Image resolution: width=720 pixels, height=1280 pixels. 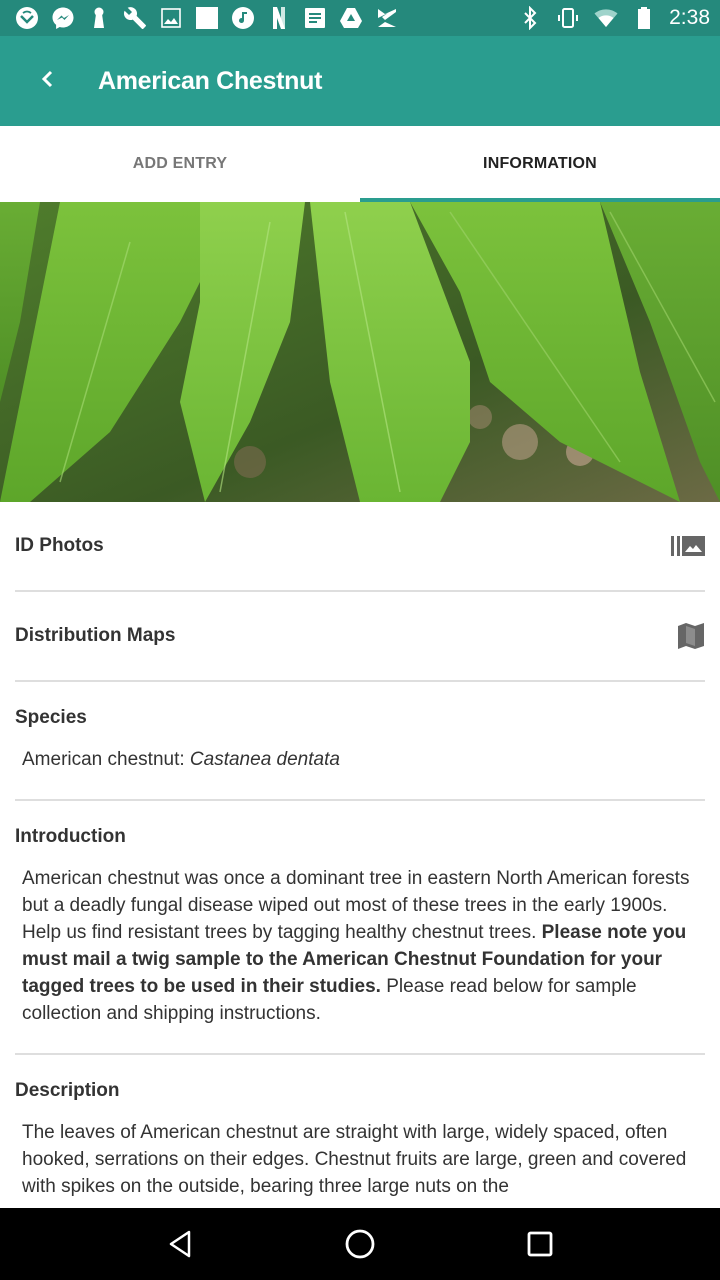 I want to click on page-title: American Chestnut, so click(x=210, y=80).